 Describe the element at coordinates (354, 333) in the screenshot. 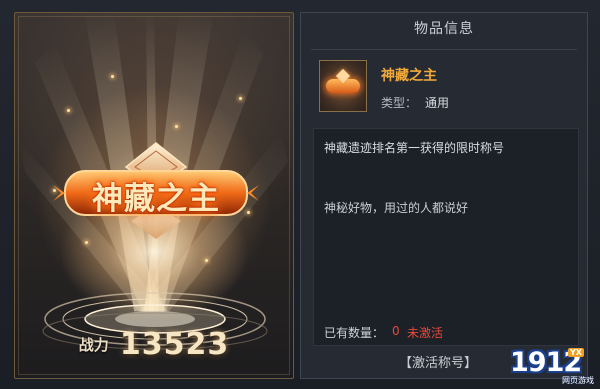

I see `owned-count-label: 已有数量：` at that location.